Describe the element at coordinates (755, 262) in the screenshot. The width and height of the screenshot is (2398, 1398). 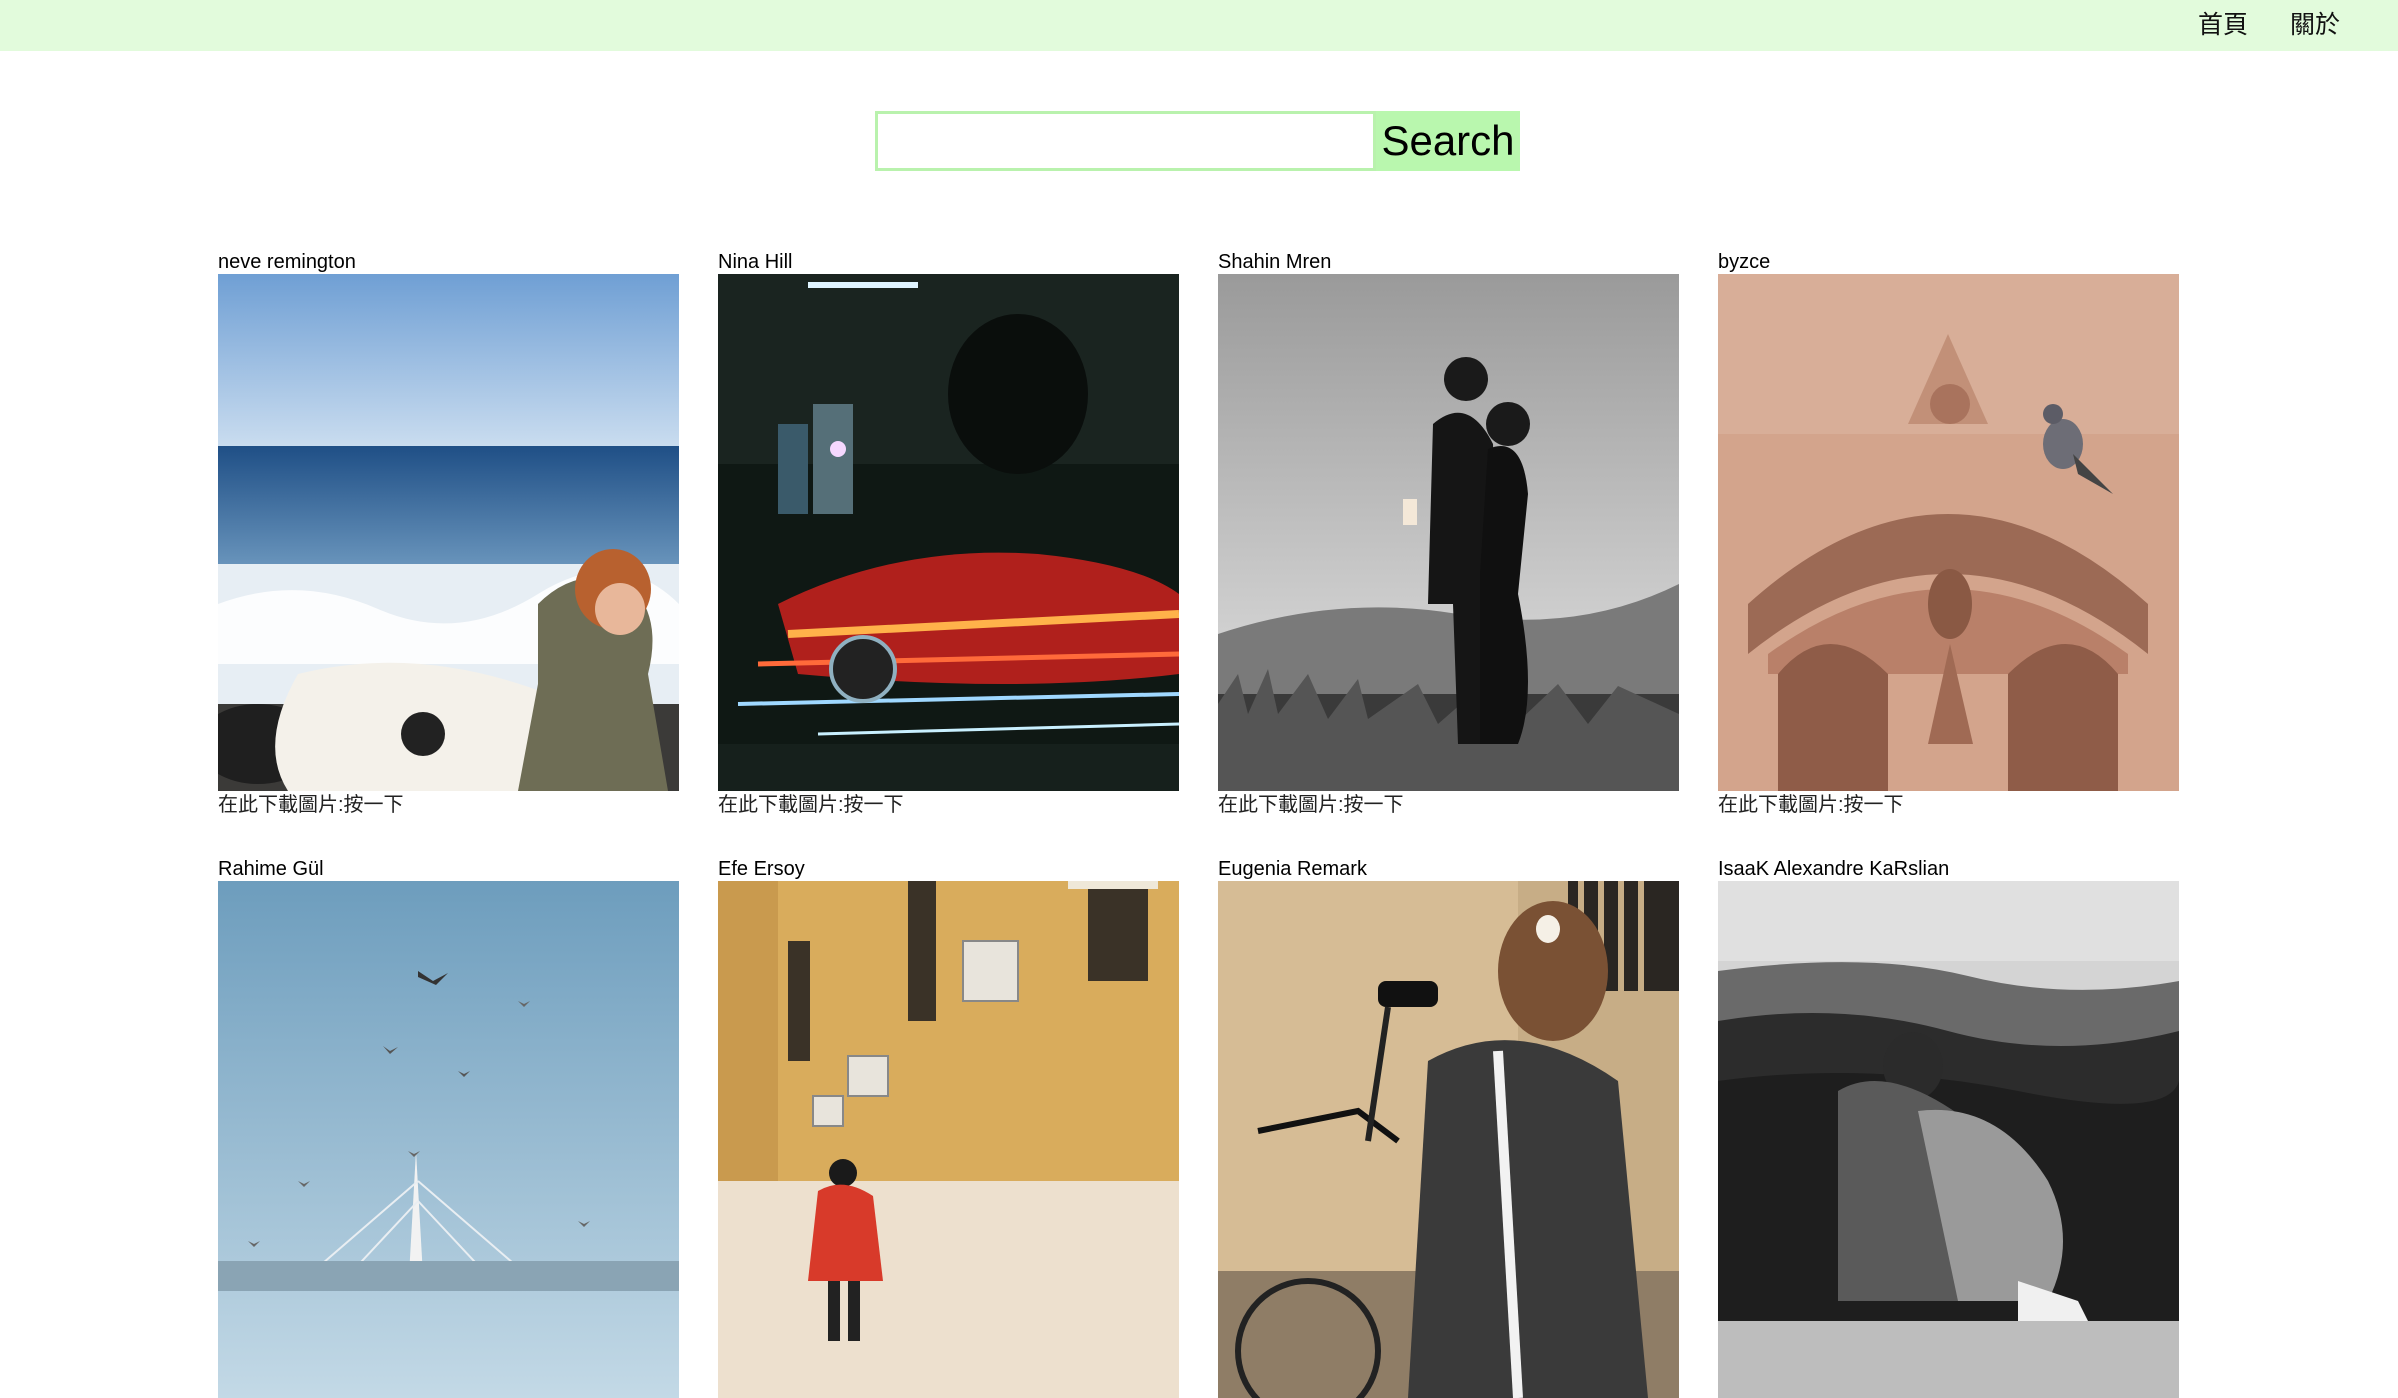
I see `photo-author: Nina Hill` at that location.